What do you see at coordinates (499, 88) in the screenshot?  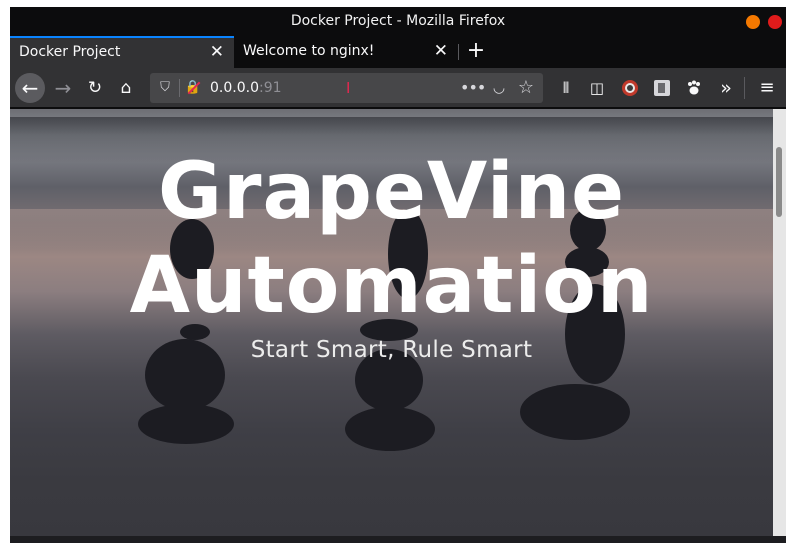 I see `pocket-icon: ◡` at bounding box center [499, 88].